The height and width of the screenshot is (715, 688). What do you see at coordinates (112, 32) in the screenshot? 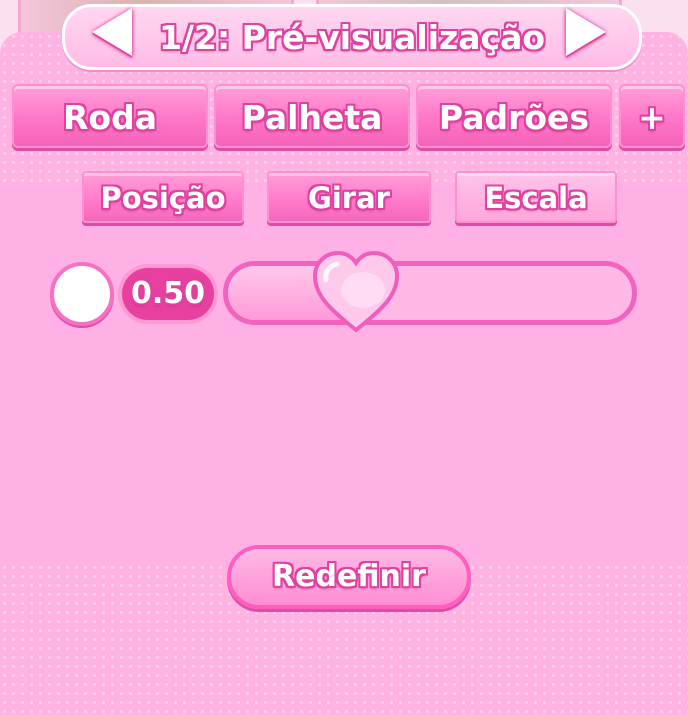
I see `arrow-left-icon` at bounding box center [112, 32].